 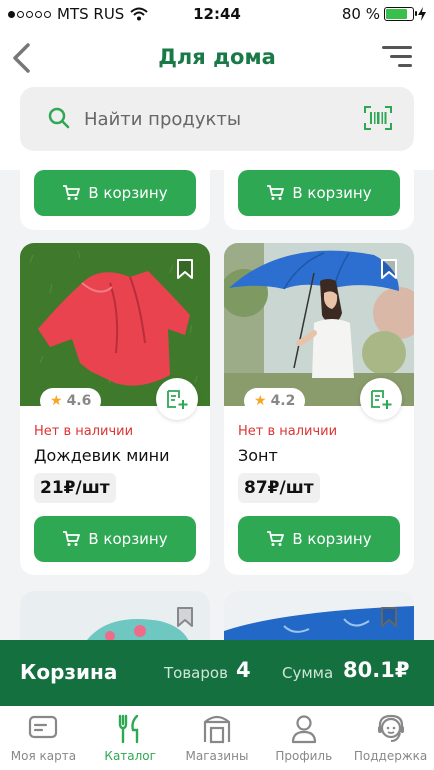 What do you see at coordinates (79, 401) in the screenshot?
I see `rating-value: 4.6` at bounding box center [79, 401].